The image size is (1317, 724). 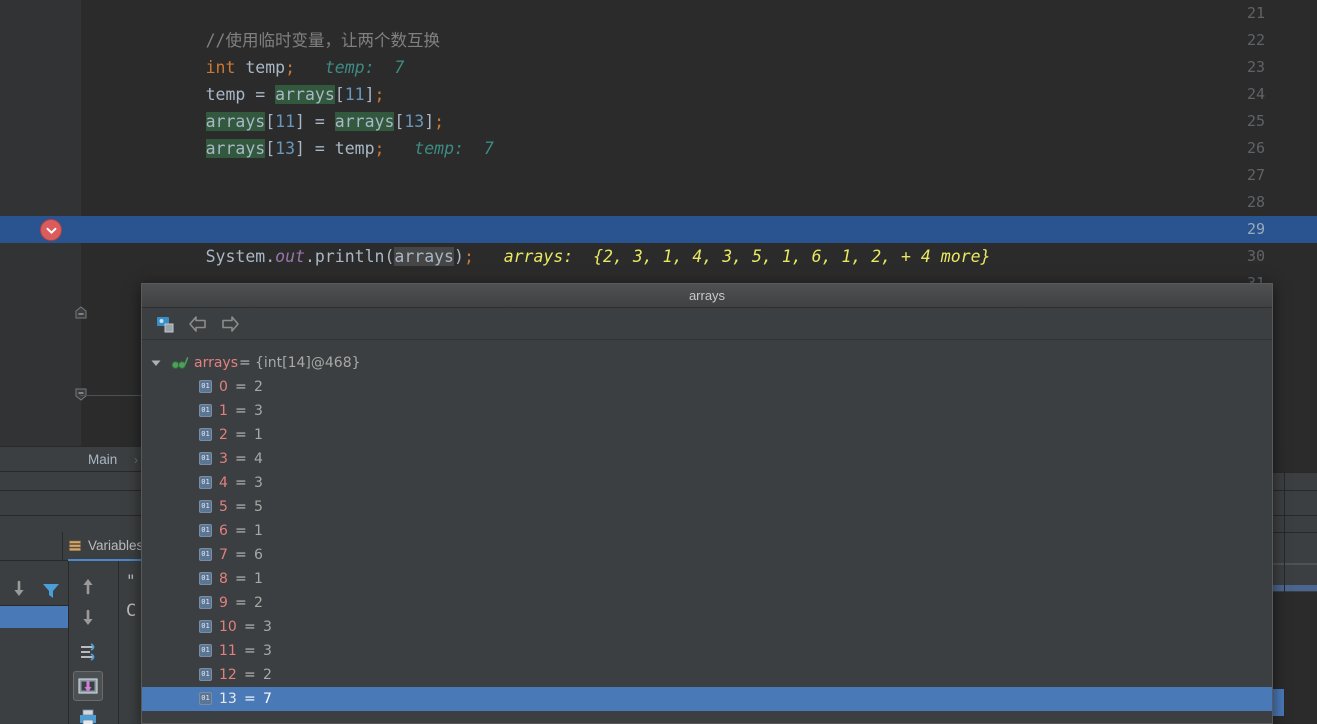 What do you see at coordinates (707, 411) in the screenshot?
I see `tree-row: 01 1 = 3` at bounding box center [707, 411].